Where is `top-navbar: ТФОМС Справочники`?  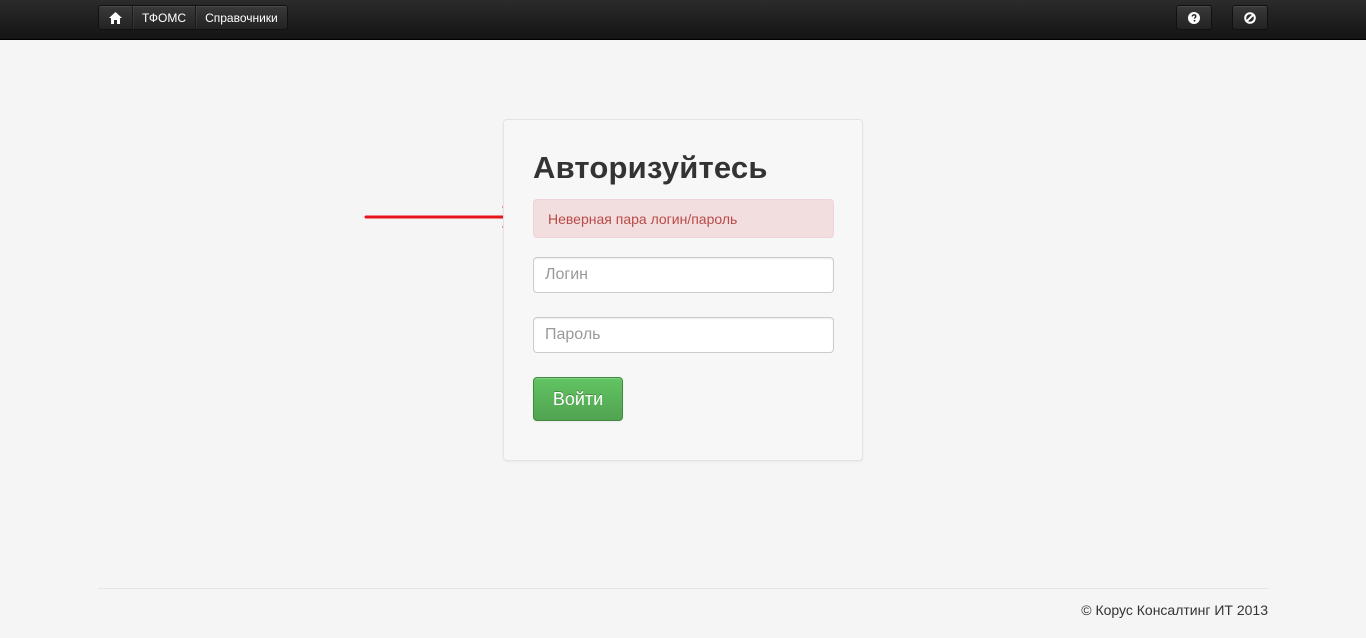 top-navbar: ТФОМС Справочники is located at coordinates (683, 20).